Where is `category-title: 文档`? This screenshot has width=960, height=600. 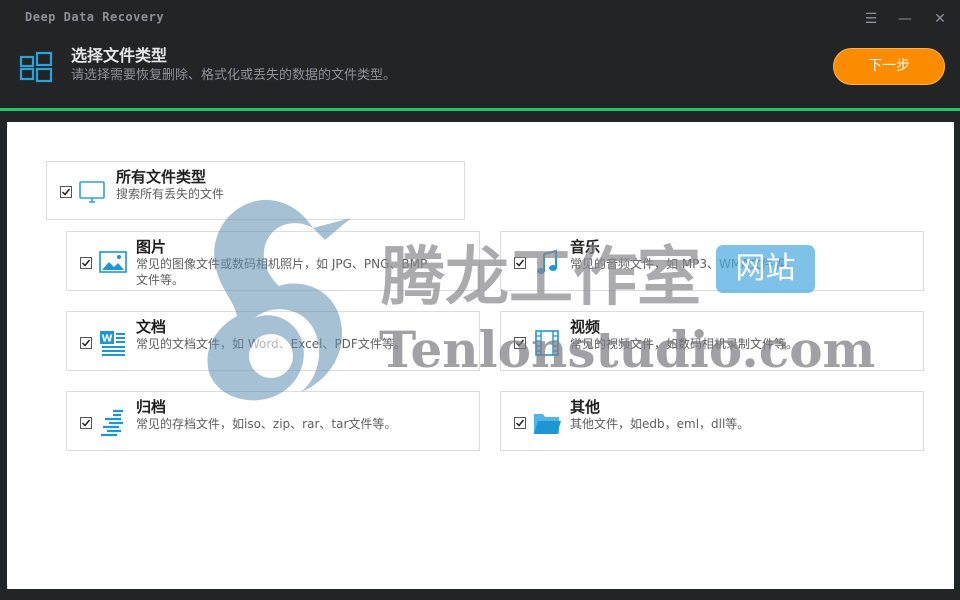
category-title: 文档 is located at coordinates (151, 327).